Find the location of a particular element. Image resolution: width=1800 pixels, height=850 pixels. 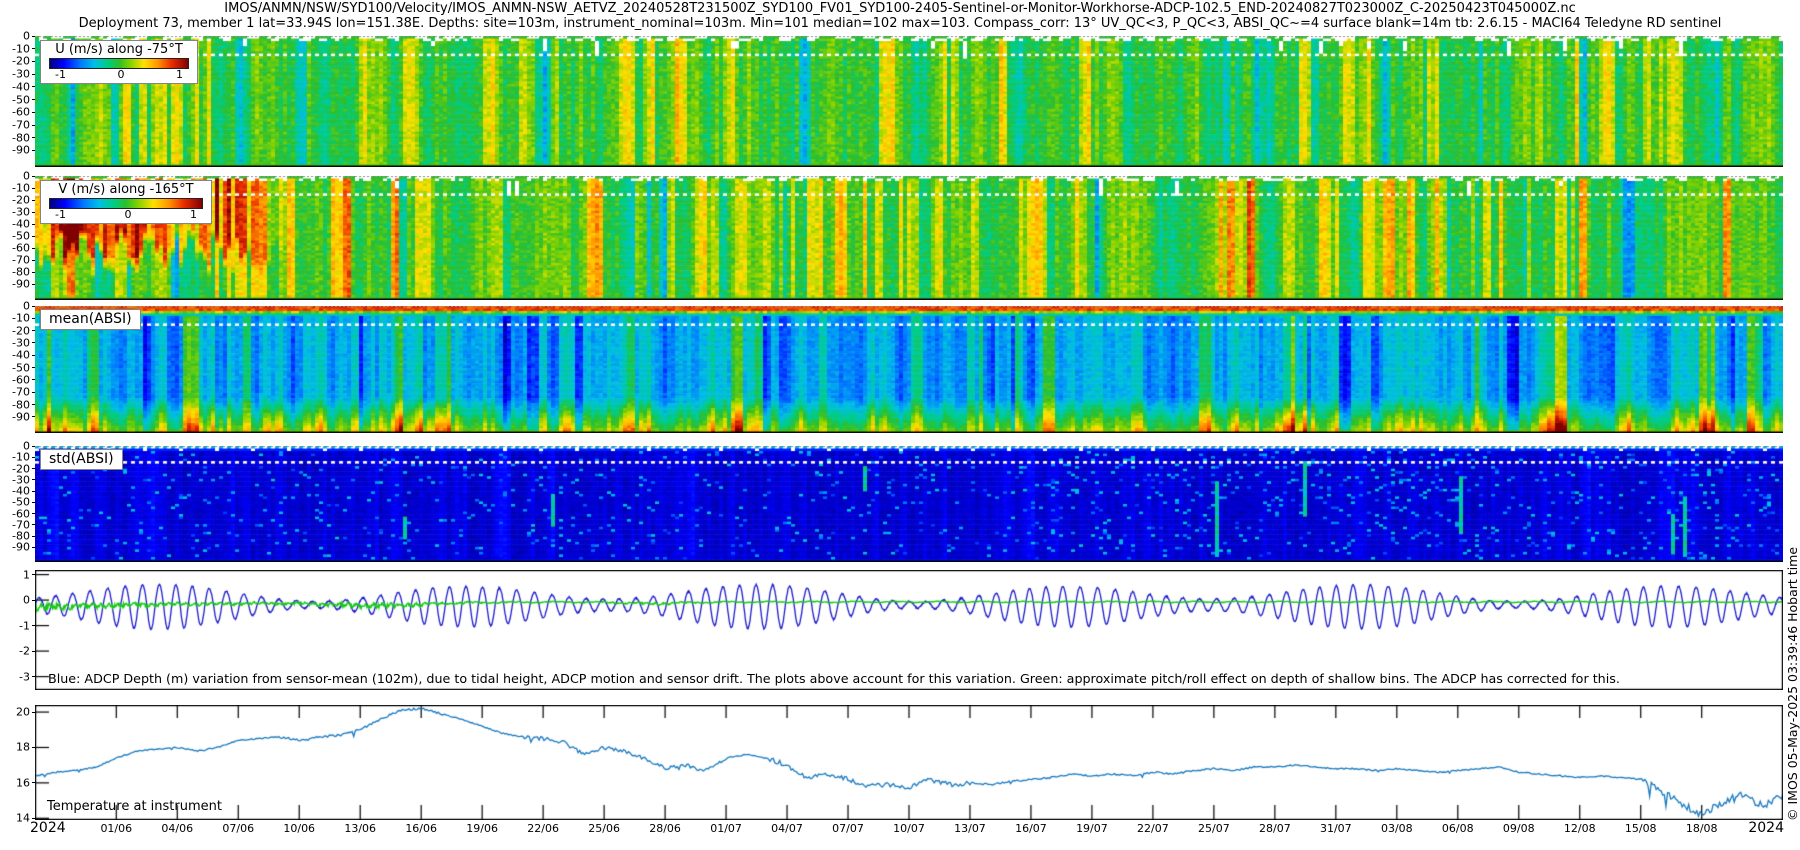

x-year-label-left: 2024 is located at coordinates (48, 828).